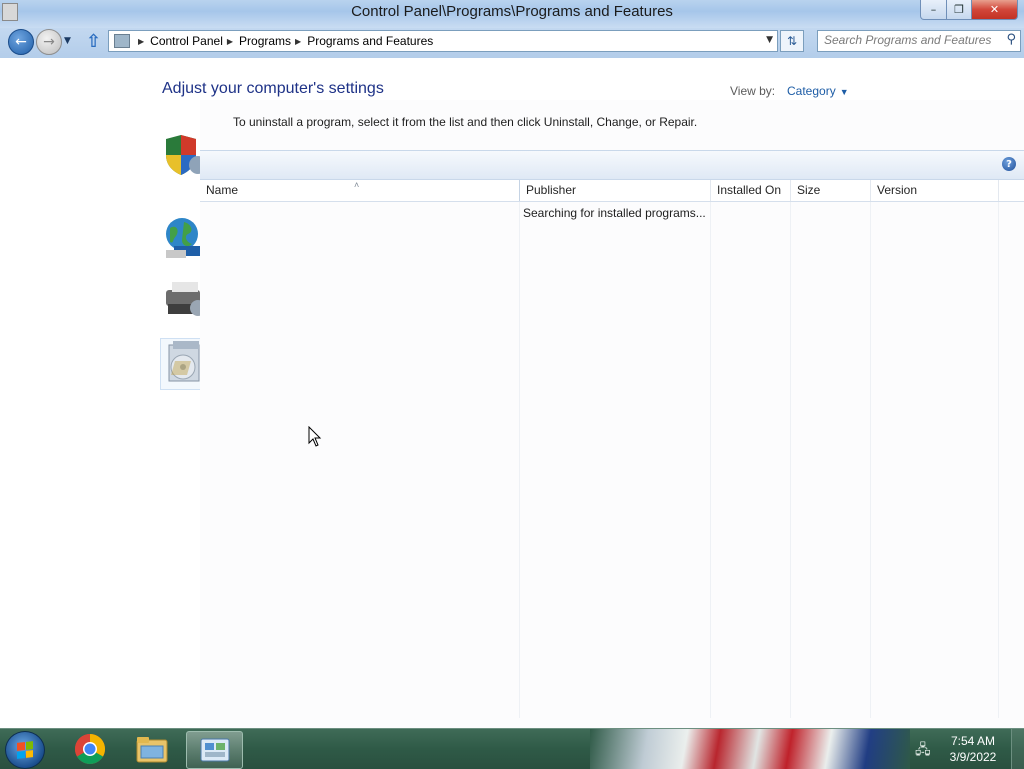 This screenshot has height=769, width=1024. I want to click on column-header-installed-on: Installed On, so click(751, 190).